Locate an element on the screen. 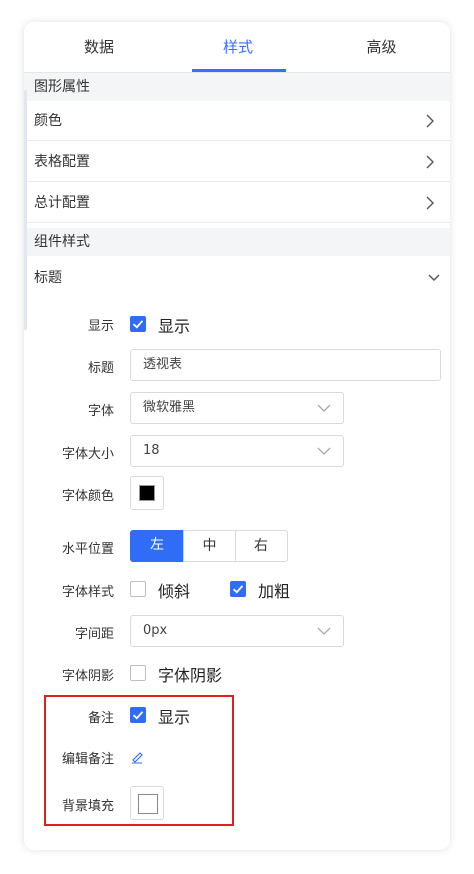 The width and height of the screenshot is (474, 874). font-style-label: 字体样式 is located at coordinates (87, 592).